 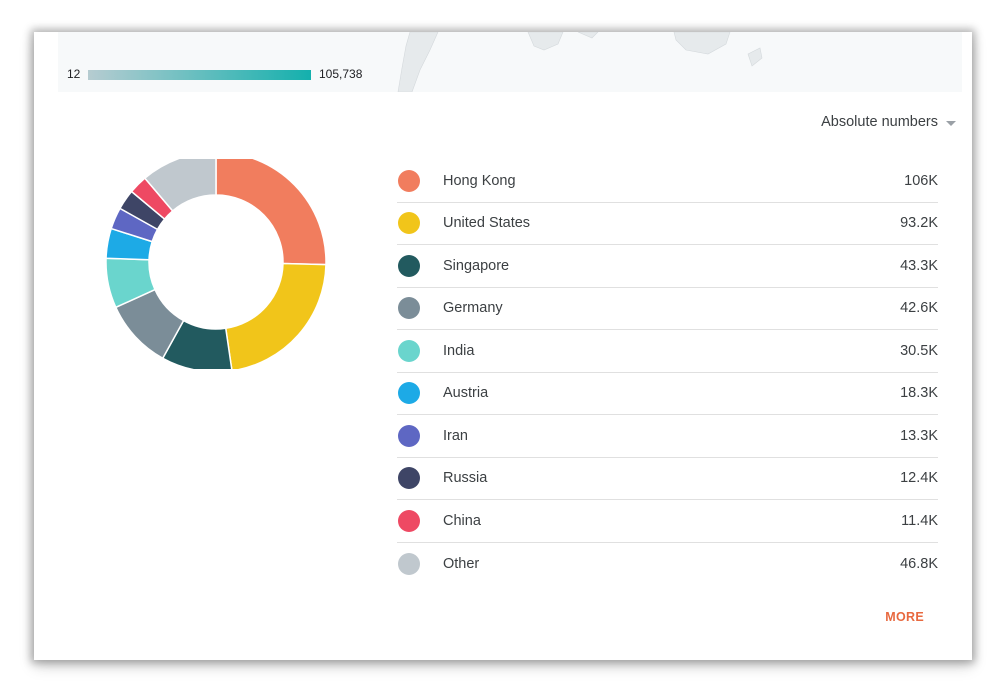 What do you see at coordinates (341, 74) in the screenshot?
I see `legend-max-label: 105,738` at bounding box center [341, 74].